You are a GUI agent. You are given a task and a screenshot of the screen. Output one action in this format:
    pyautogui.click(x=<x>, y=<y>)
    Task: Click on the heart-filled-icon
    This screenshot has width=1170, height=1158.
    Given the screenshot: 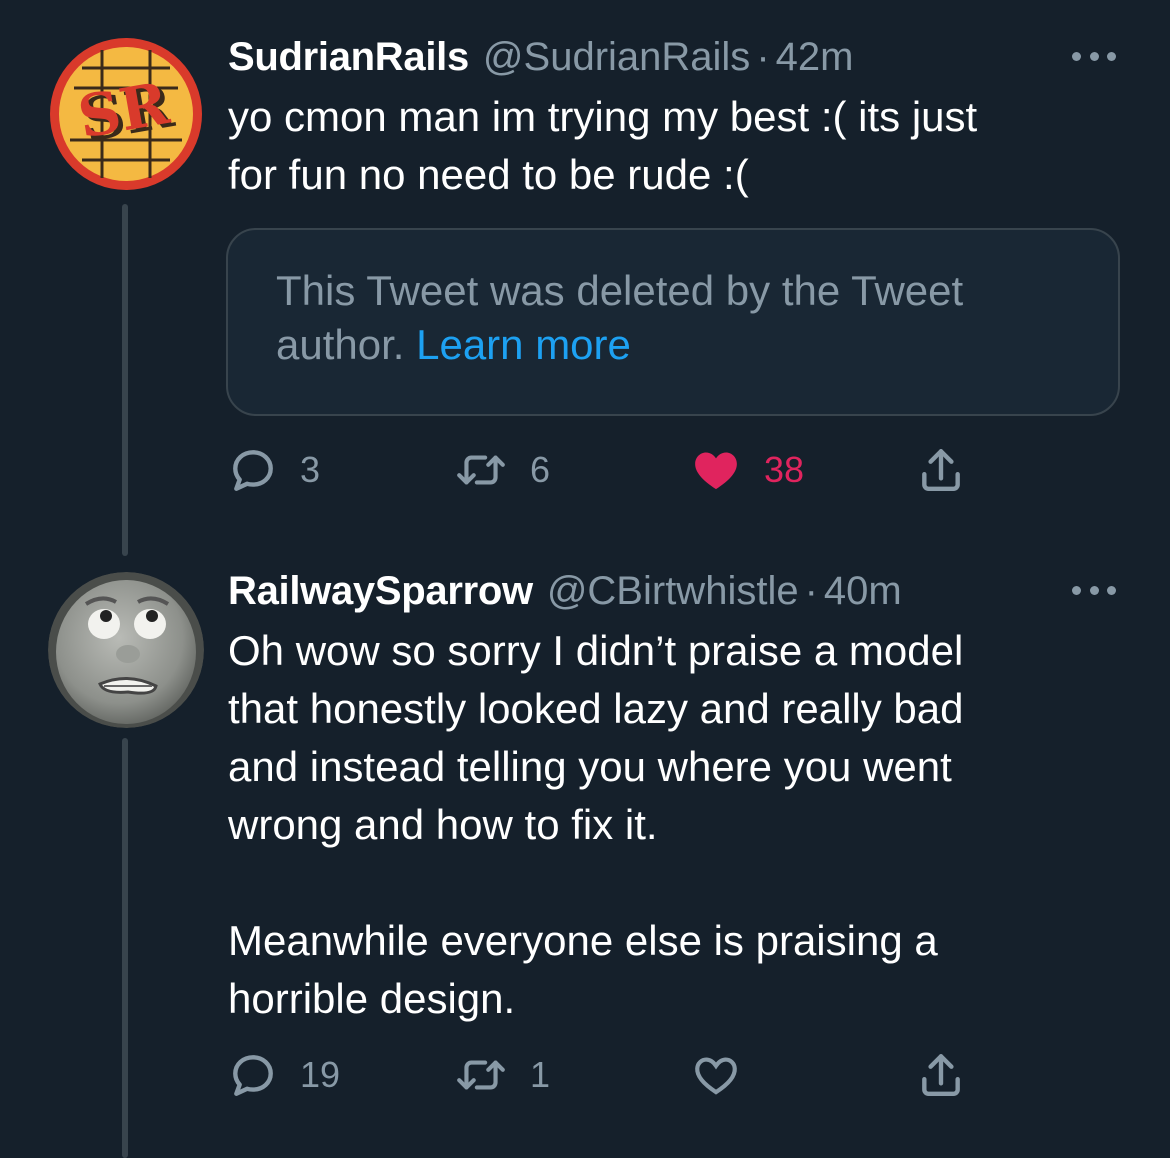 What is the action you would take?
    pyautogui.click(x=716, y=470)
    